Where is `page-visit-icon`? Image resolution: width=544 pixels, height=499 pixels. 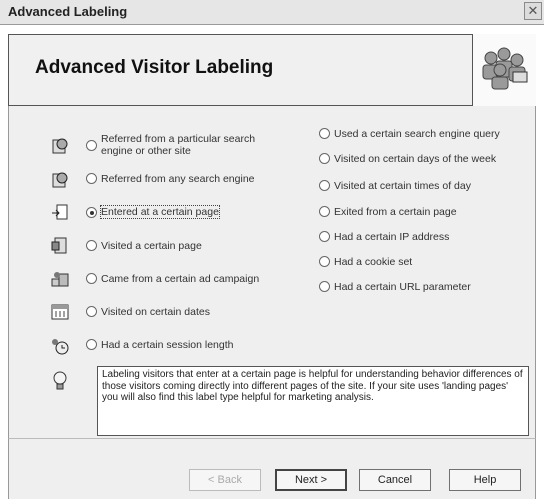
page-visit-icon is located at coordinates (59, 245).